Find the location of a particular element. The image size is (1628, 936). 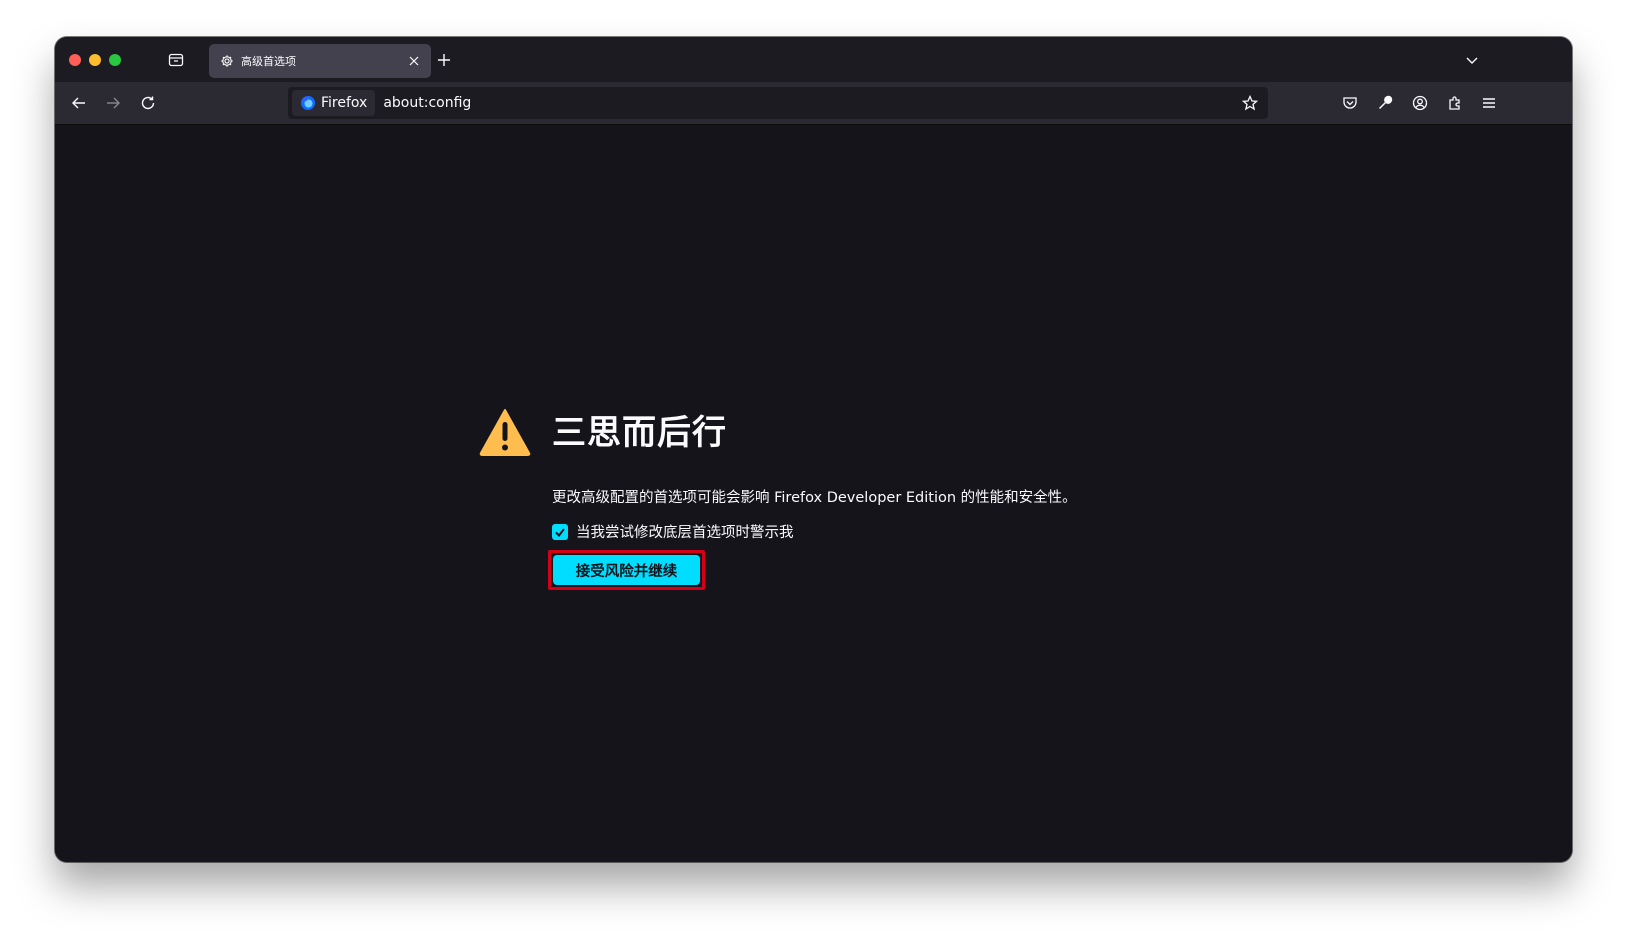

identity-box: Firefox is located at coordinates (334, 103).